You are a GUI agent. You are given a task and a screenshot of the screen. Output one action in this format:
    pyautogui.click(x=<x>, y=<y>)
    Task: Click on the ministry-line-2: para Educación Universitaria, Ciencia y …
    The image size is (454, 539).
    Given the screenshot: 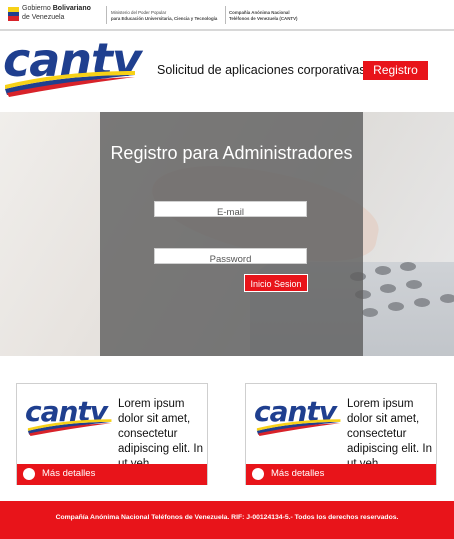 What is the action you would take?
    pyautogui.click(x=164, y=18)
    